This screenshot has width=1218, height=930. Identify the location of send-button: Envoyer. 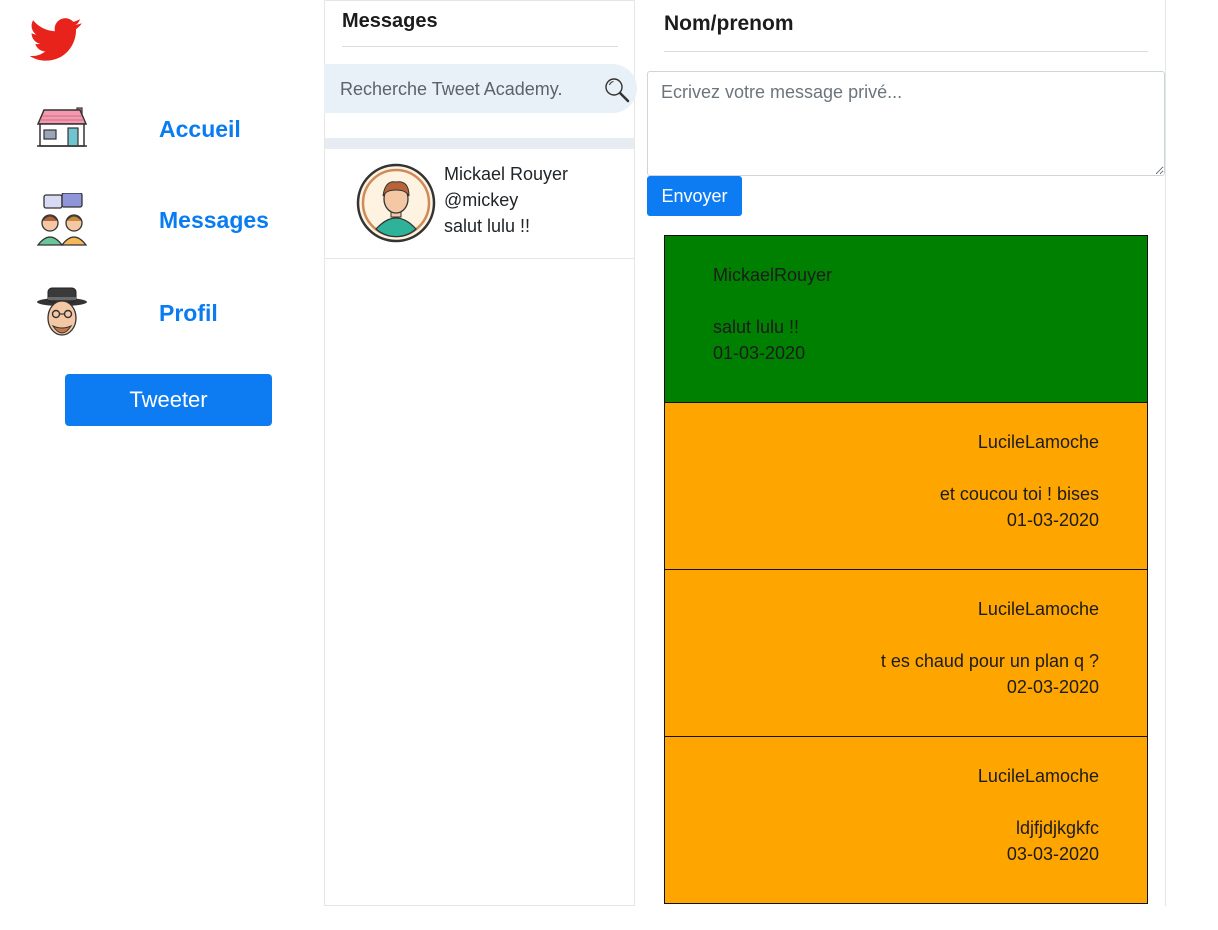
(694, 196).